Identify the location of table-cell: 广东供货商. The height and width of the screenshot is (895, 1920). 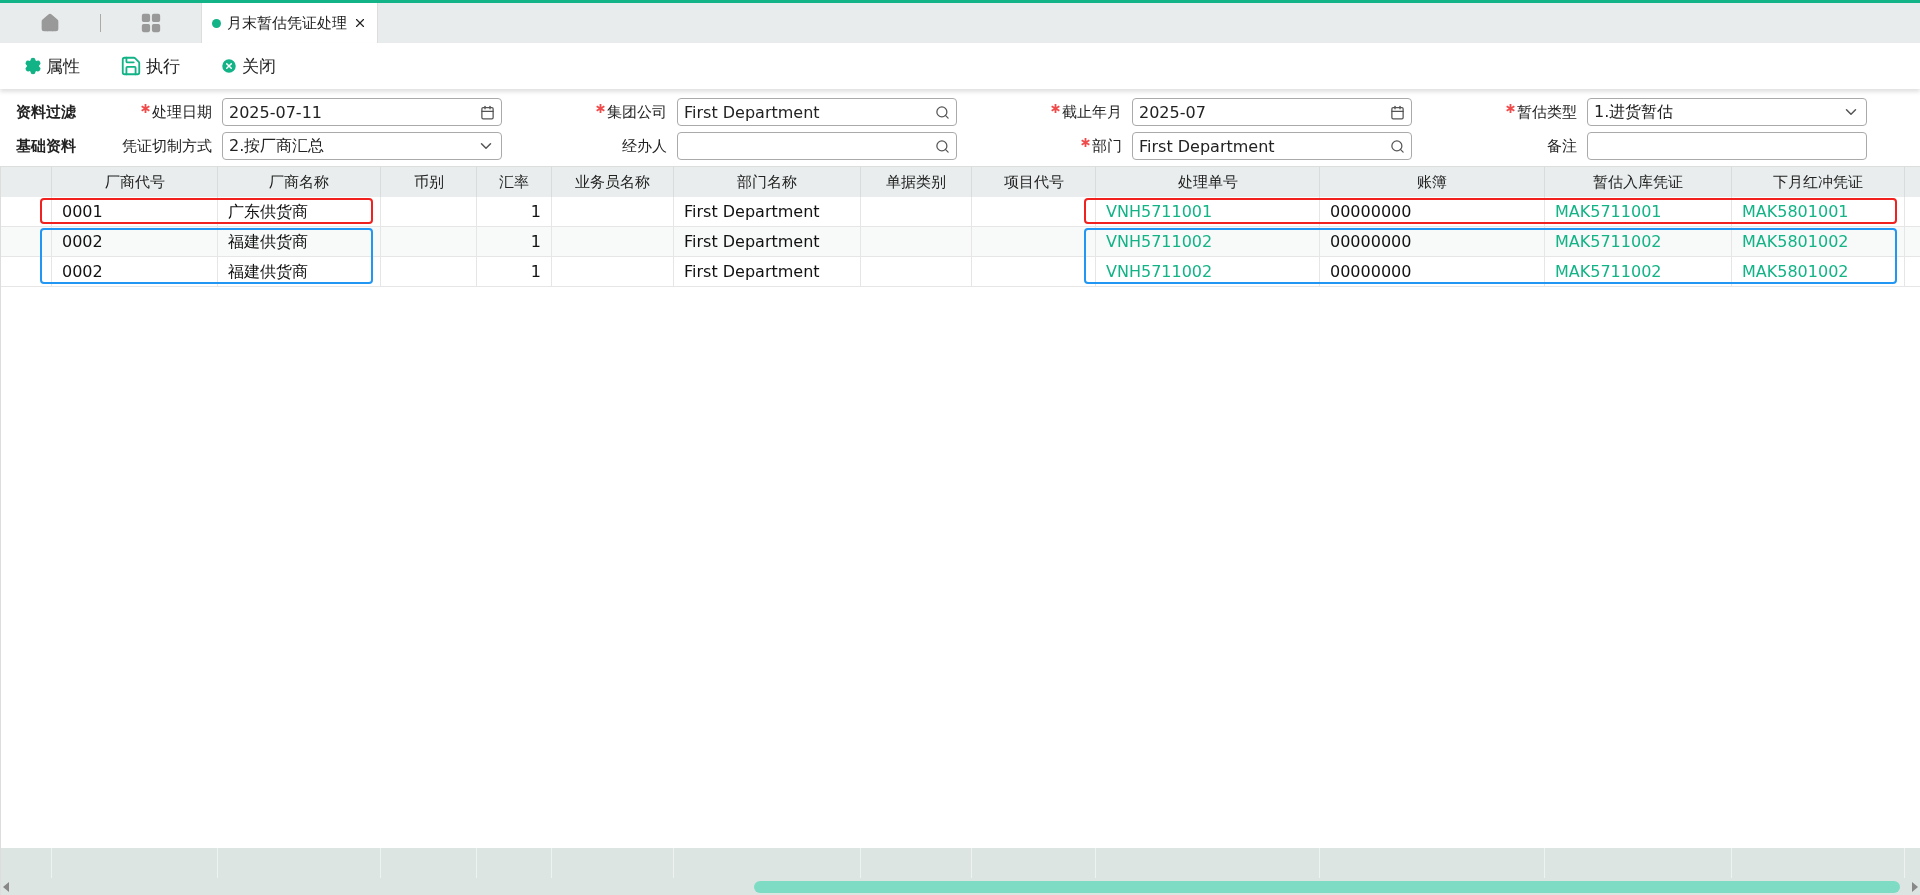
(268, 211).